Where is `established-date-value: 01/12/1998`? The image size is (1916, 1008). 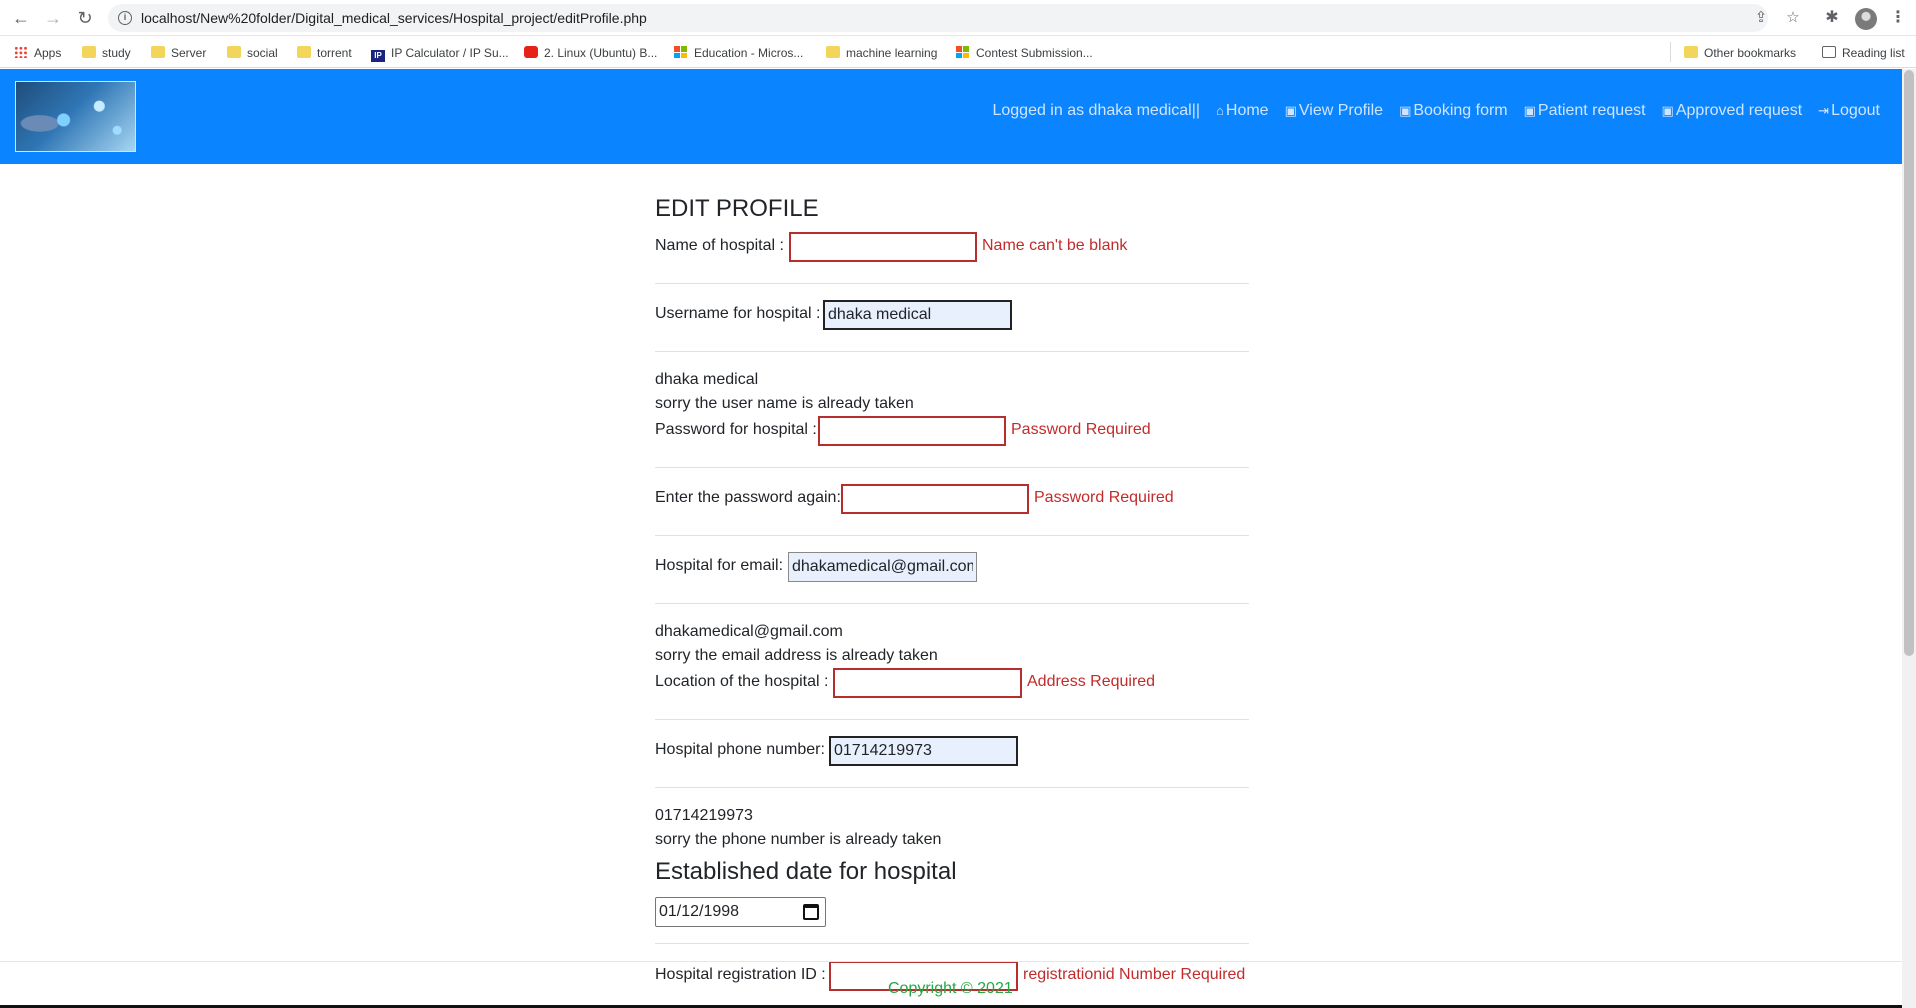 established-date-value: 01/12/1998 is located at coordinates (699, 911).